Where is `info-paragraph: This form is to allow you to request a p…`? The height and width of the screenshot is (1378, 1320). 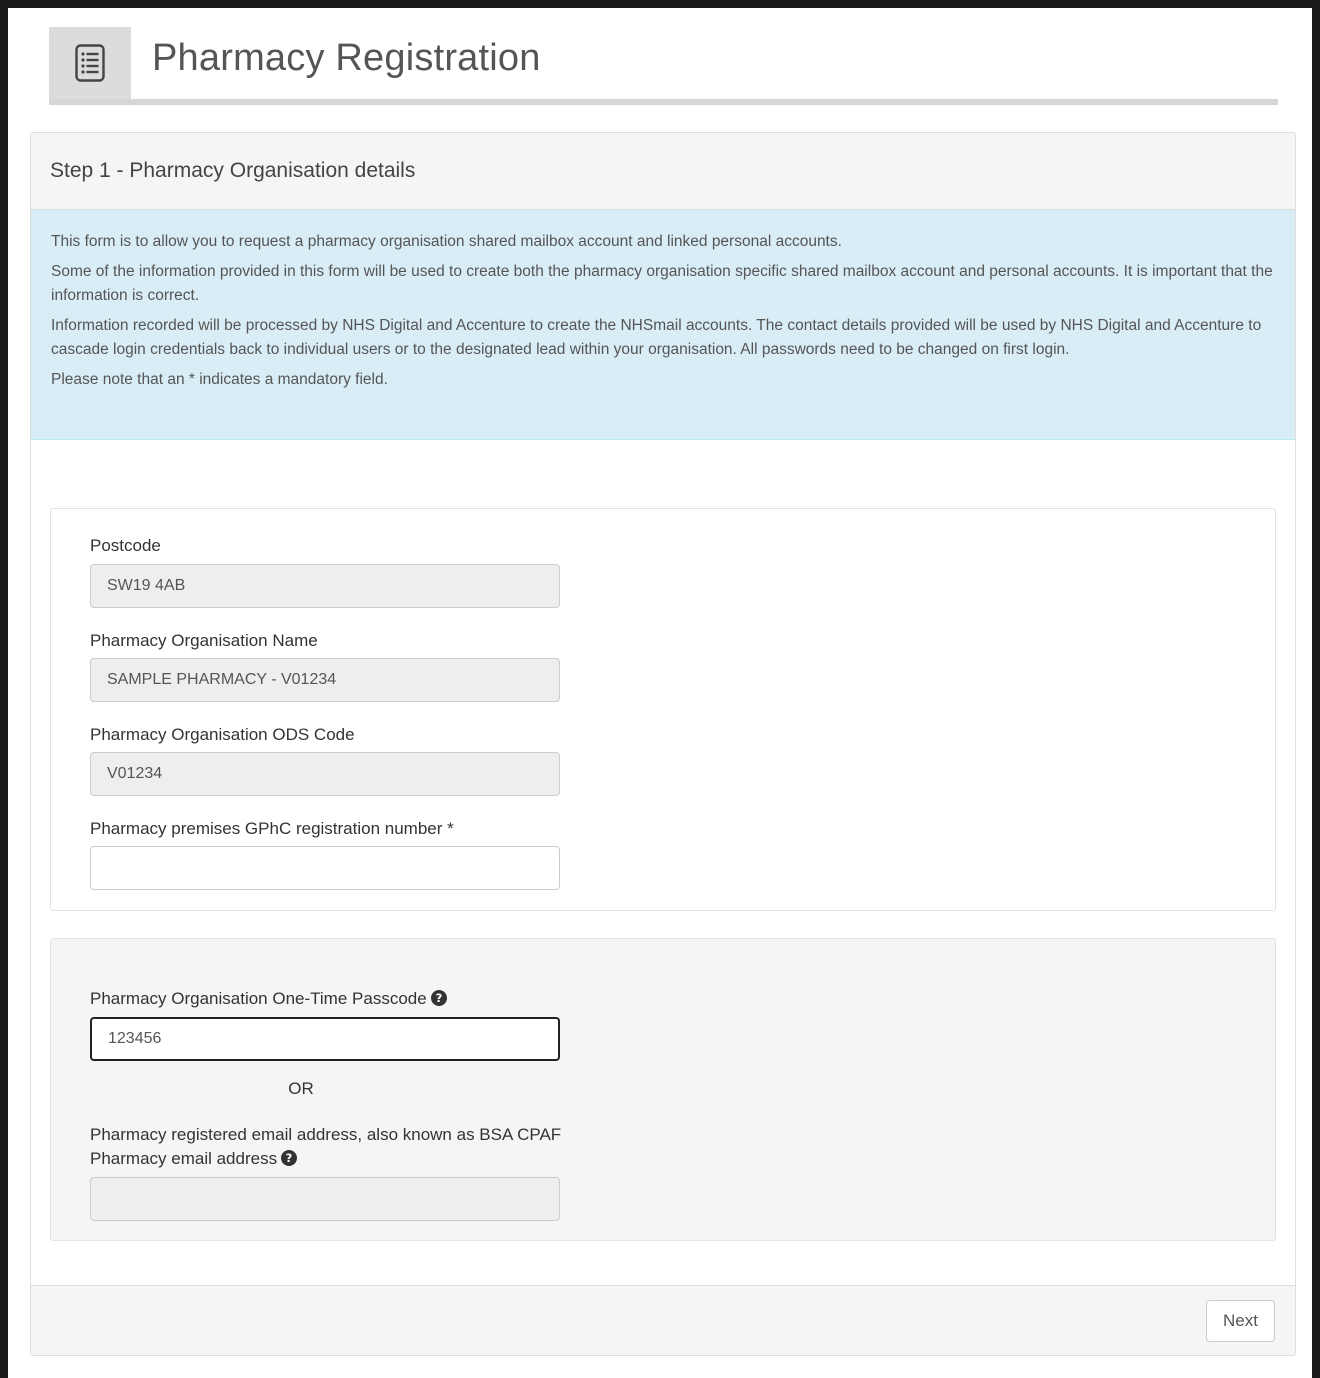 info-paragraph: This form is to allow you to request a p… is located at coordinates (446, 241).